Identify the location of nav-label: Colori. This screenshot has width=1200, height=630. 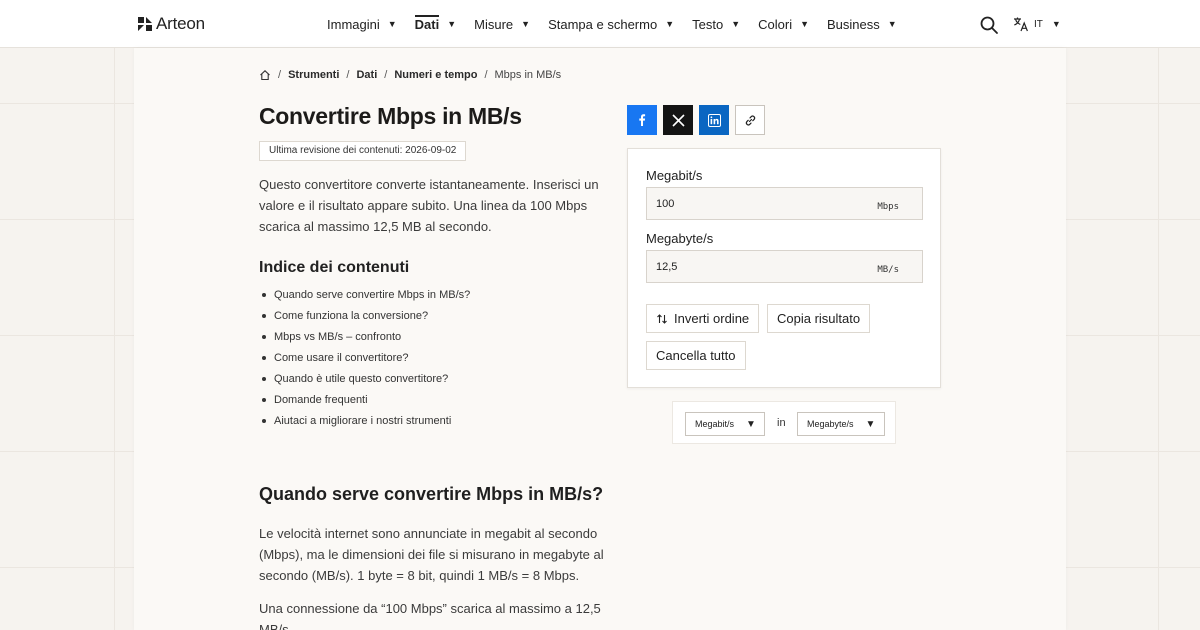
(775, 24).